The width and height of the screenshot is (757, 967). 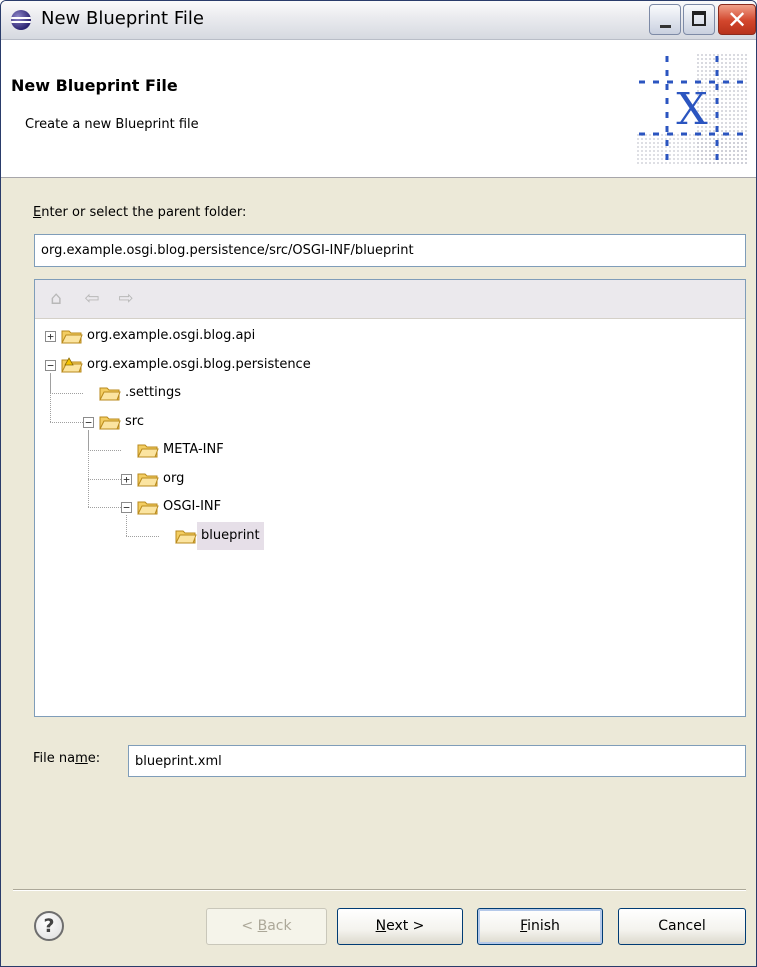 I want to click on tree-node: − org.example.osgi.blog.persistence, so click(x=385, y=365).